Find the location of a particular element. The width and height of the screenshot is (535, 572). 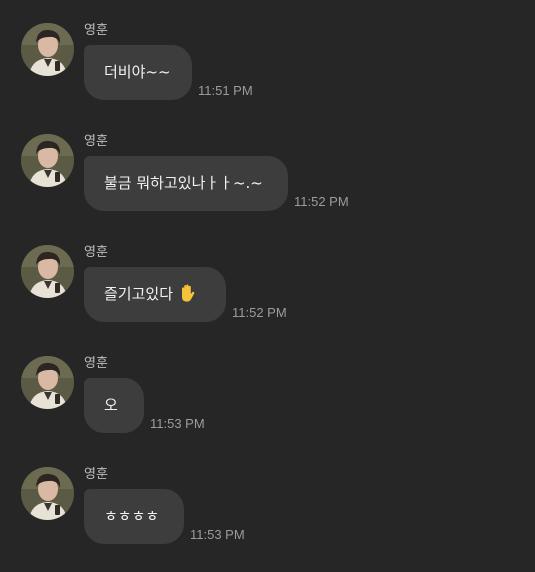

message-text: 오 is located at coordinates (111, 405).